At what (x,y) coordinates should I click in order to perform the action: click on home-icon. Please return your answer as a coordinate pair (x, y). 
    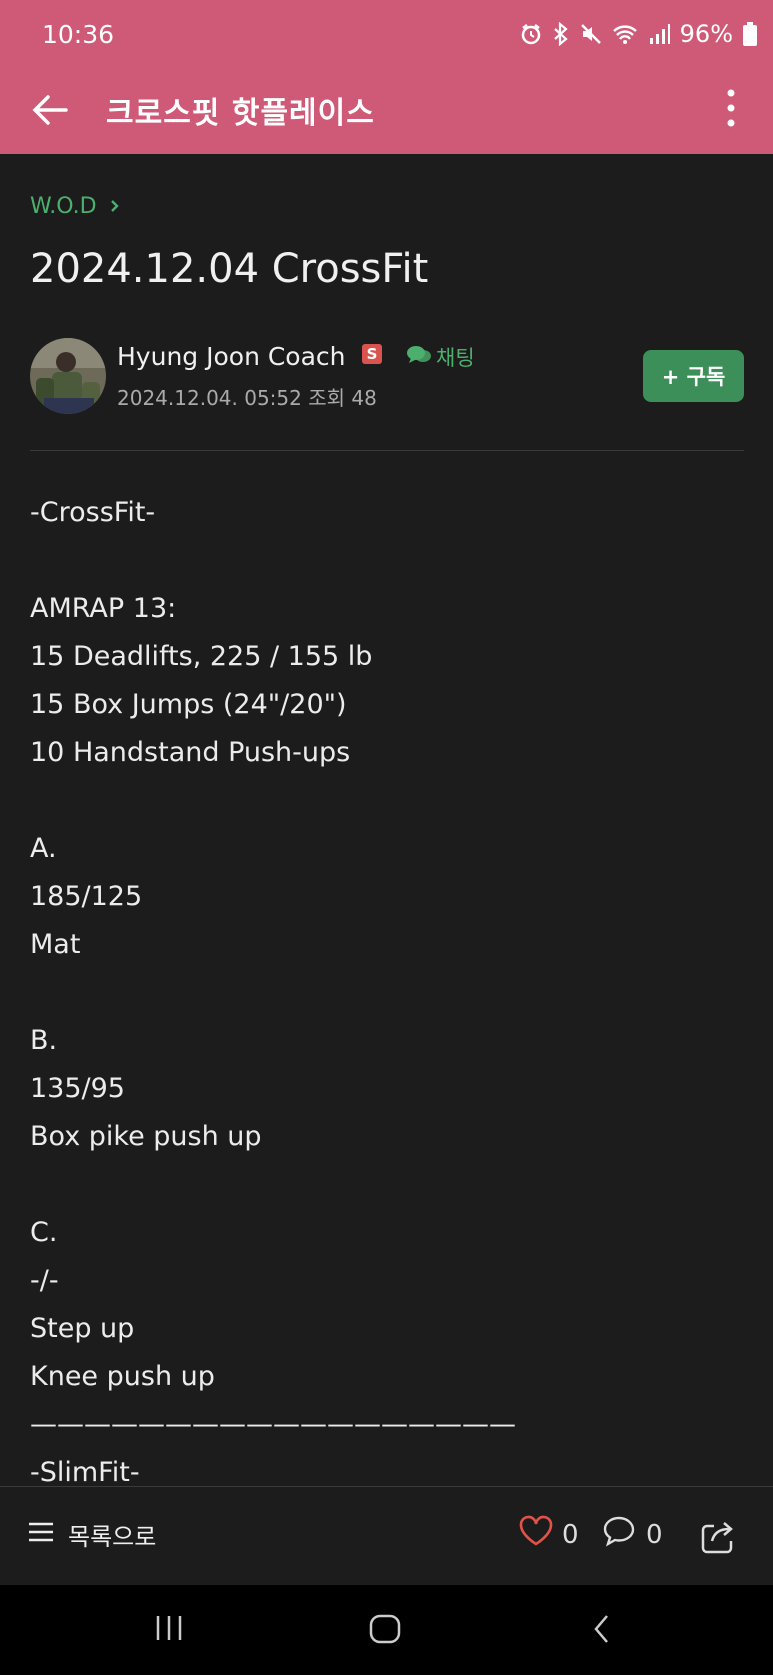
    Looking at the image, I should click on (385, 1631).